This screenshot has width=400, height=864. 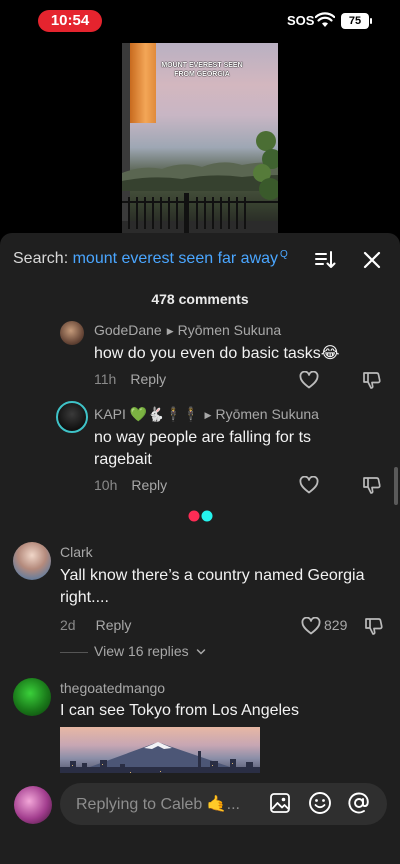 What do you see at coordinates (200, 138) in the screenshot?
I see `video-preview: MOUNT EVEREST SEEN FROM GEORGIA` at bounding box center [200, 138].